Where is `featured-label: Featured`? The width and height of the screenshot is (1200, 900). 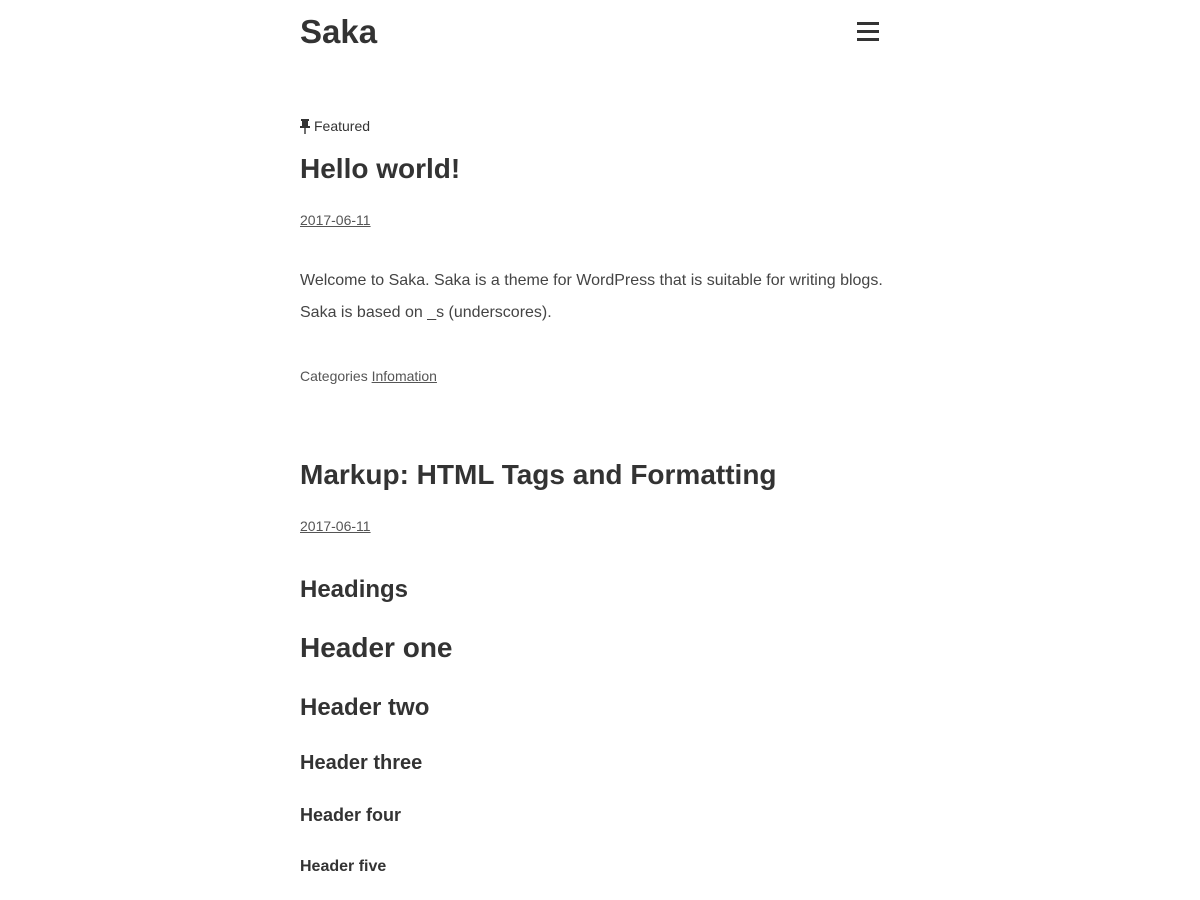 featured-label: Featured is located at coordinates (342, 126).